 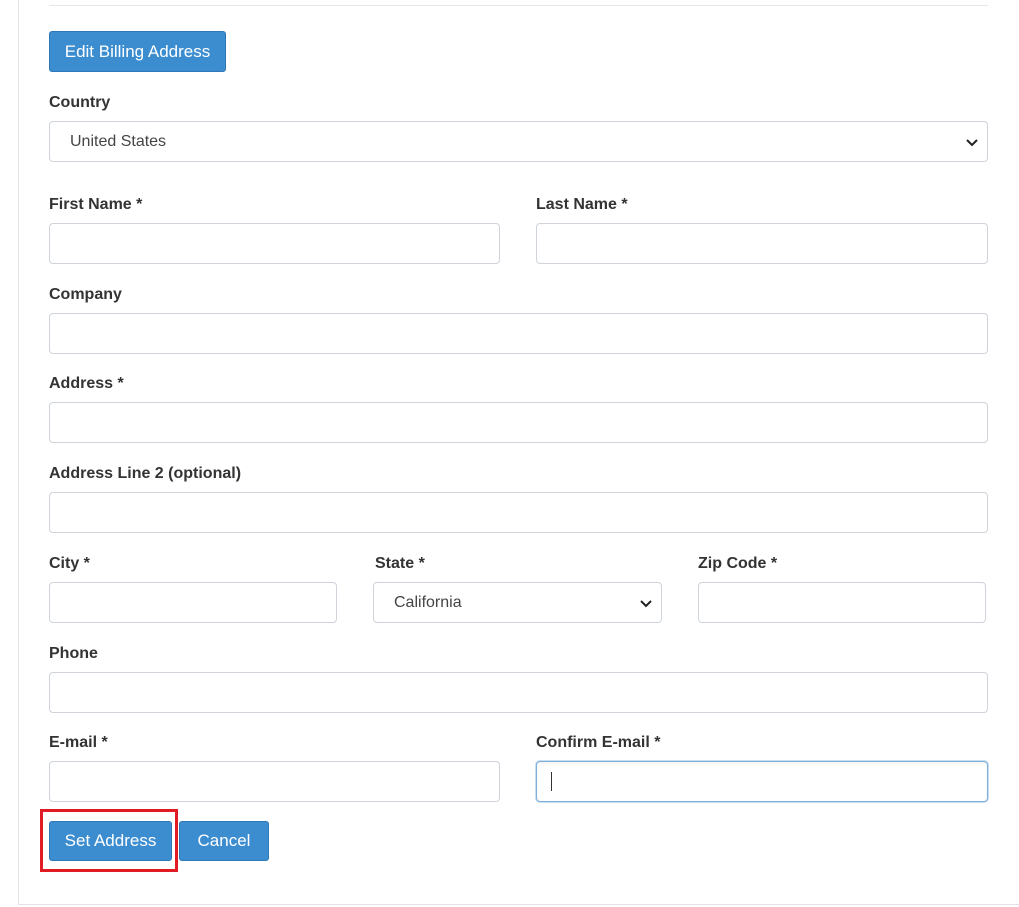 What do you see at coordinates (738, 563) in the screenshot?
I see `zip-code-label: Zip Code *` at bounding box center [738, 563].